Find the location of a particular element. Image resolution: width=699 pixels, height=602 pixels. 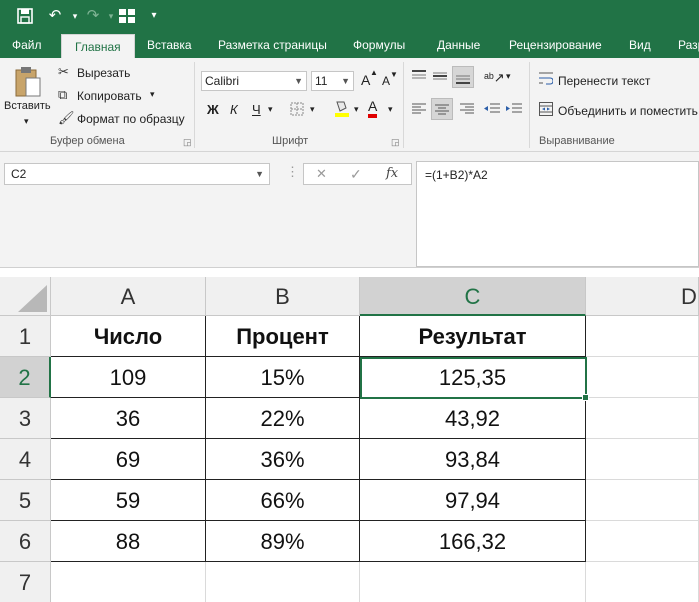

fill-handle is located at coordinates (585, 397).